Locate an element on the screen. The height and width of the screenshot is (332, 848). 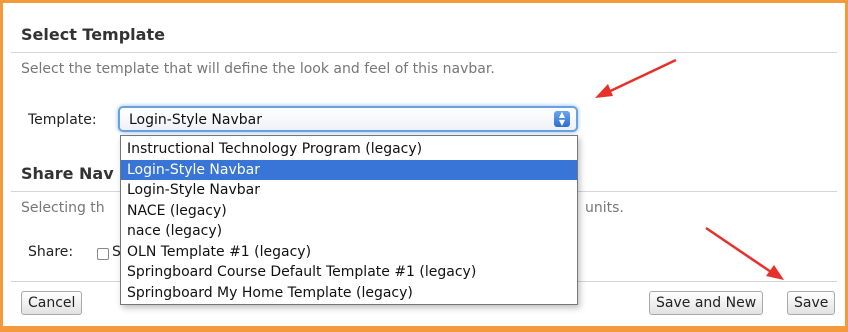
share-checkbox is located at coordinates (103, 254).